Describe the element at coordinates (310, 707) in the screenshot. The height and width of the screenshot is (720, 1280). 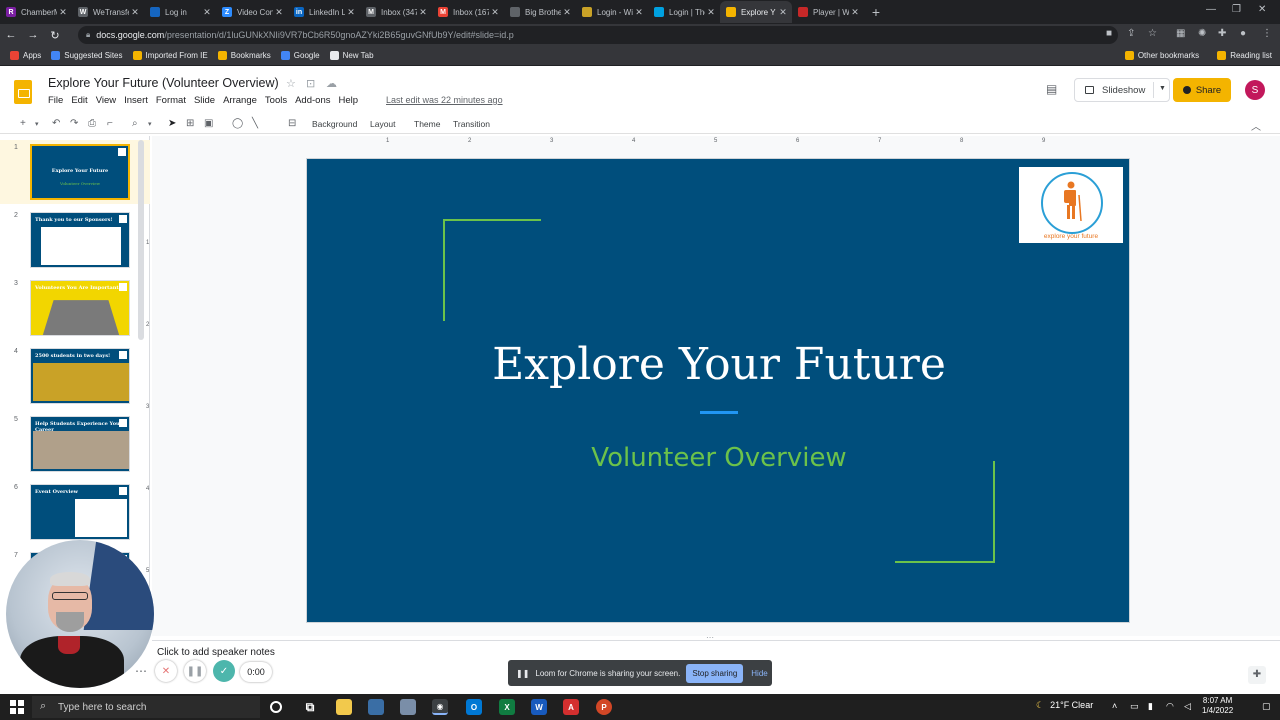
I see `task-view-icon: ⧉` at that location.